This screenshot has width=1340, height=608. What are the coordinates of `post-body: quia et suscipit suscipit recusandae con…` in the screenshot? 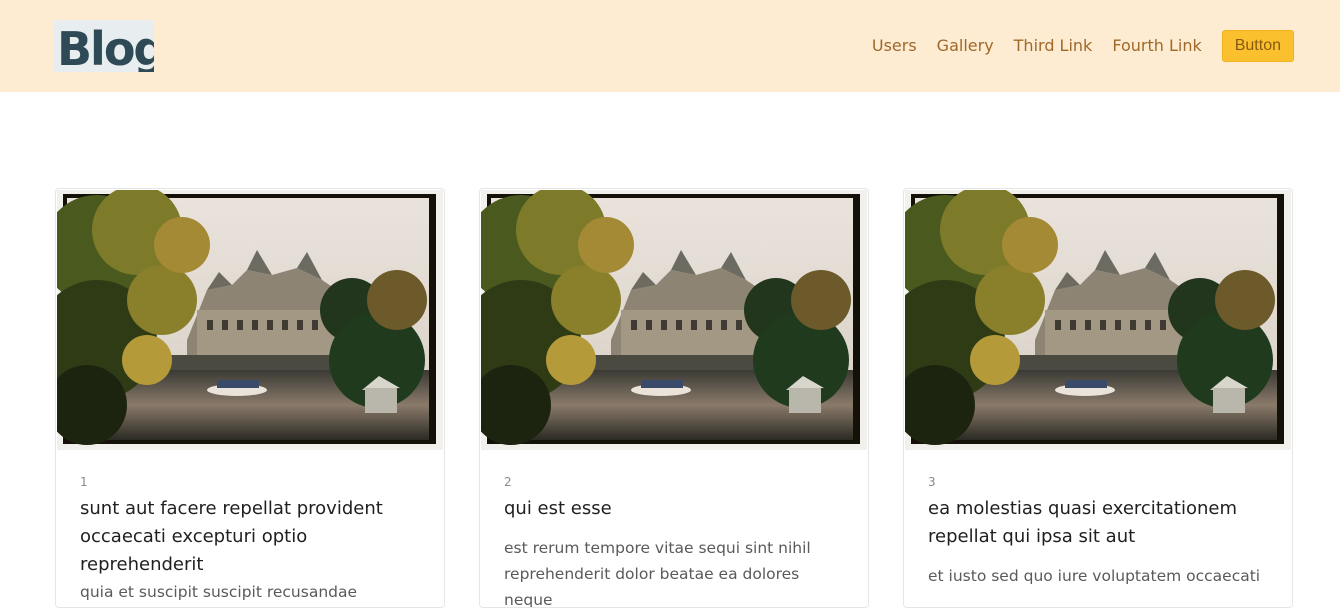 It's located at (219, 592).